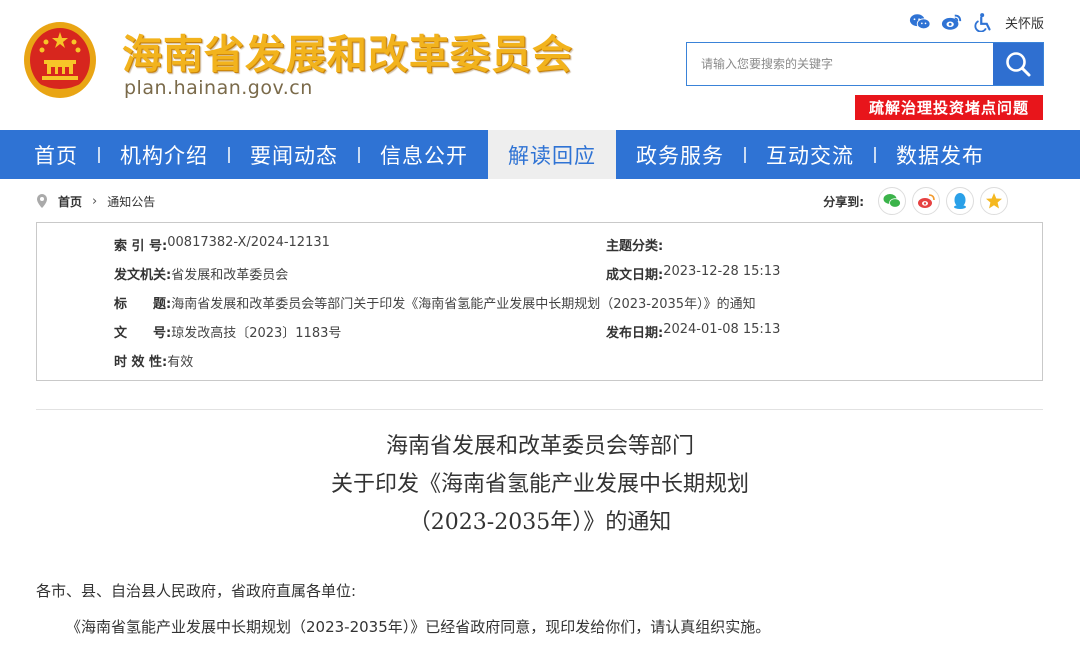 The width and height of the screenshot is (1080, 647). I want to click on meta-validity-value: 有效, so click(180, 362).